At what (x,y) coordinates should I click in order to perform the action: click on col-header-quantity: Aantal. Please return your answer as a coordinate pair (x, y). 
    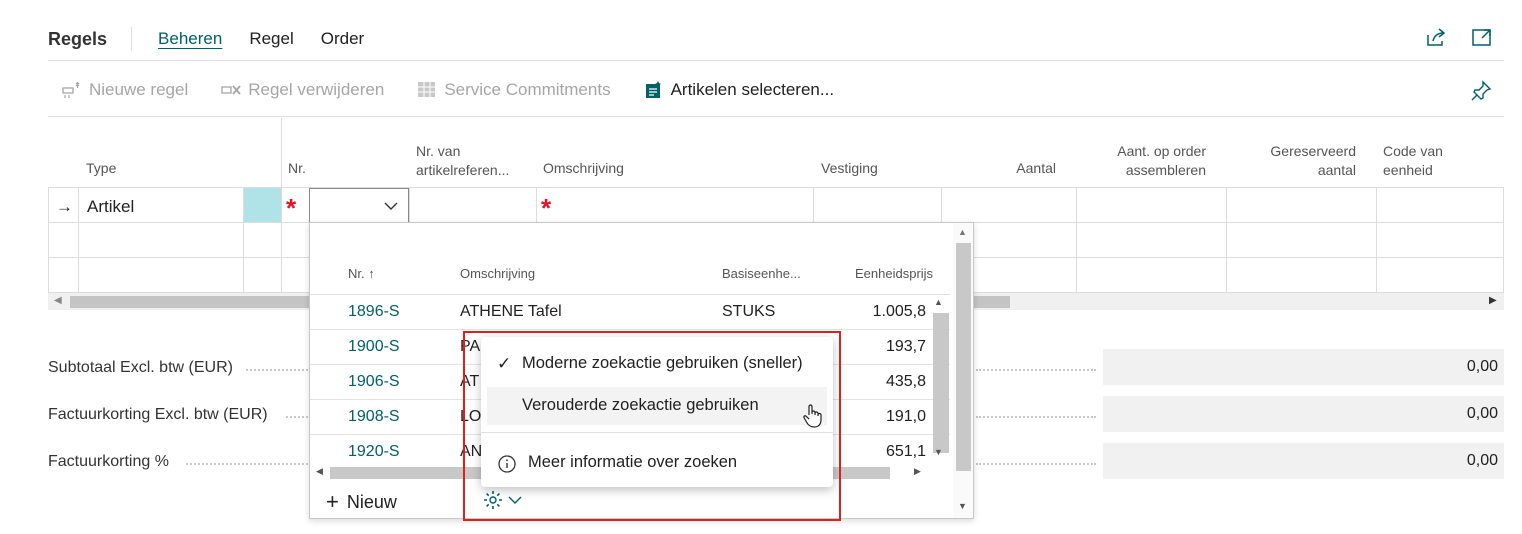
    Looking at the image, I should click on (1008, 168).